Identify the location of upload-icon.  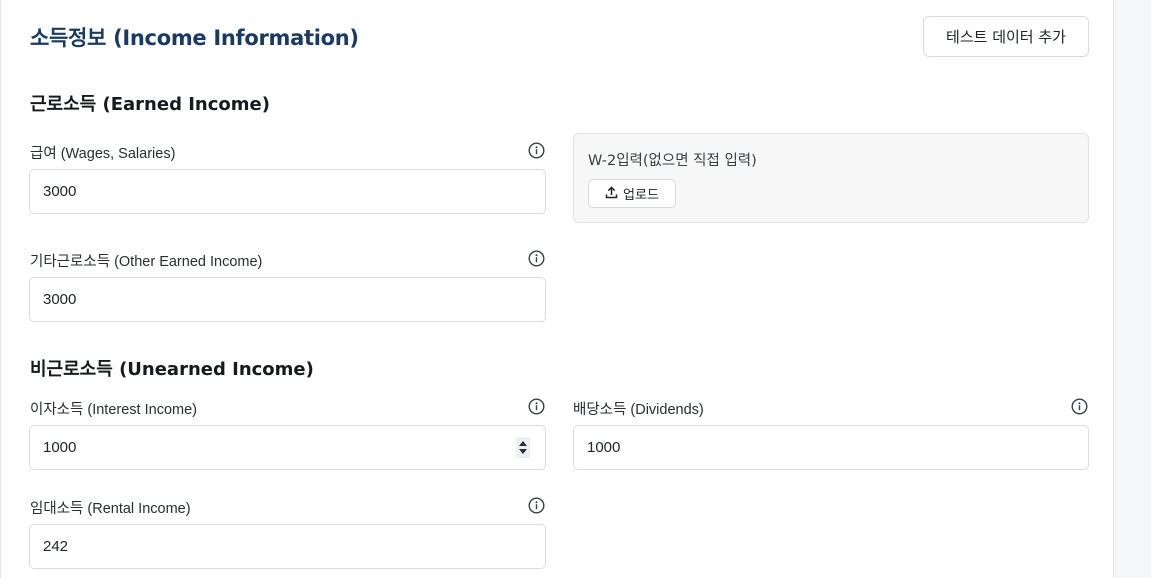
(611, 194).